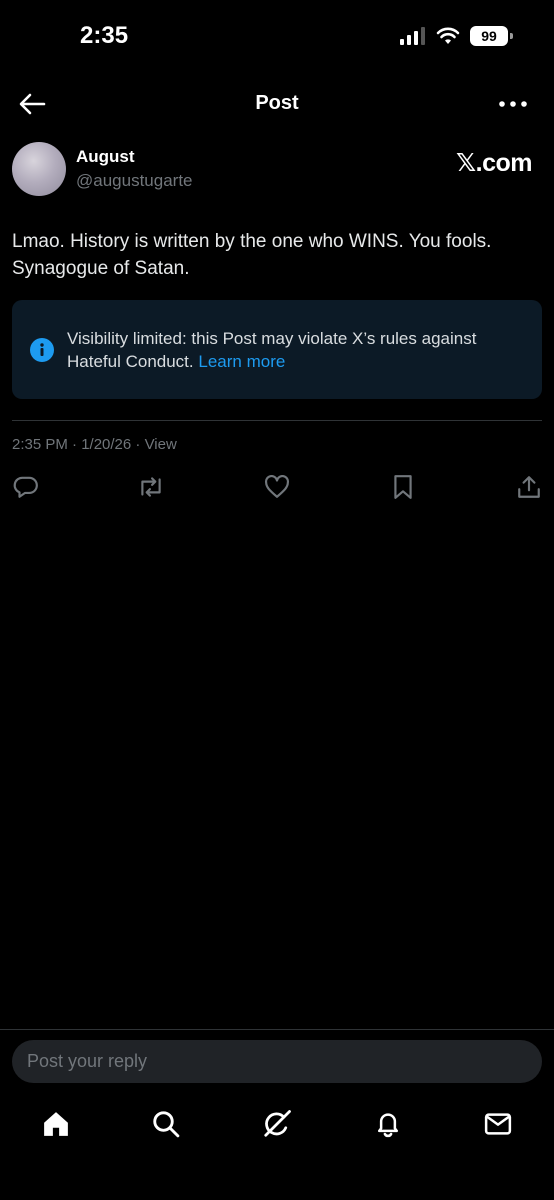 The height and width of the screenshot is (1200, 554). What do you see at coordinates (412, 36) in the screenshot?
I see `cellular-signal-icon` at bounding box center [412, 36].